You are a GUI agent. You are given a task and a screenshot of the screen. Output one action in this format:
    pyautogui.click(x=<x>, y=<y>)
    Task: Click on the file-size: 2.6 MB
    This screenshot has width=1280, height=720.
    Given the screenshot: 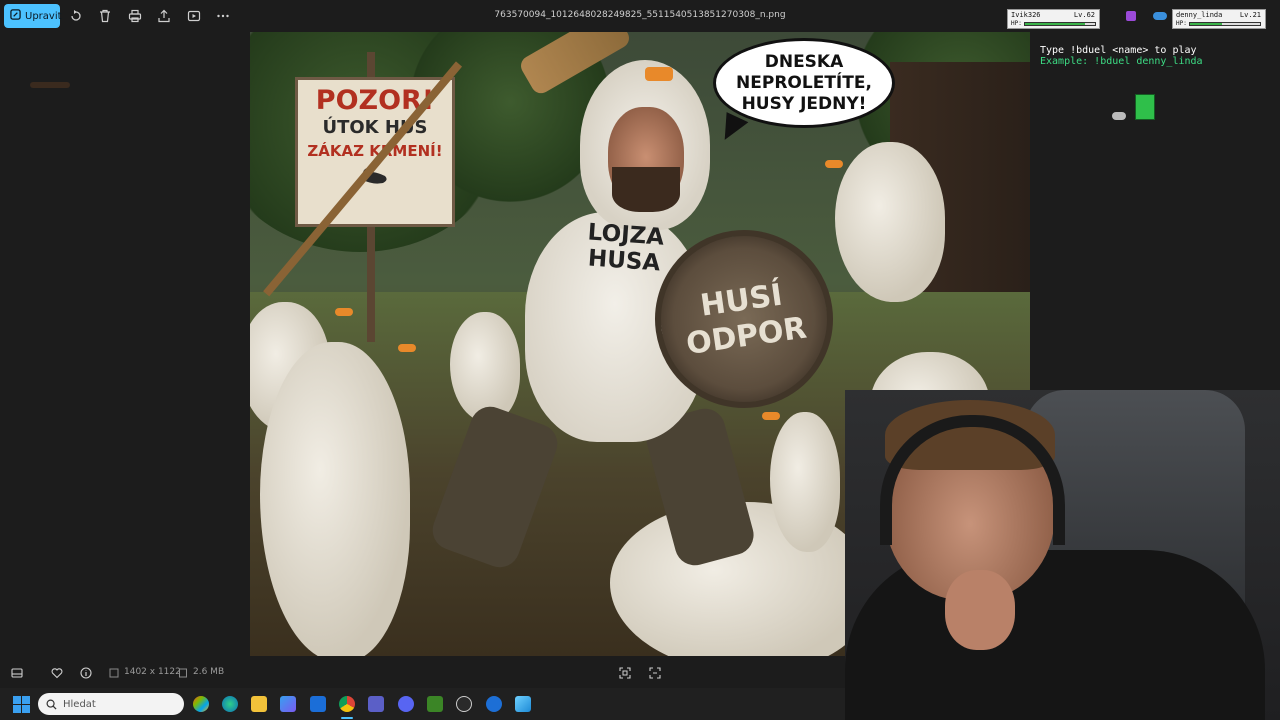 What is the action you would take?
    pyautogui.click(x=209, y=672)
    